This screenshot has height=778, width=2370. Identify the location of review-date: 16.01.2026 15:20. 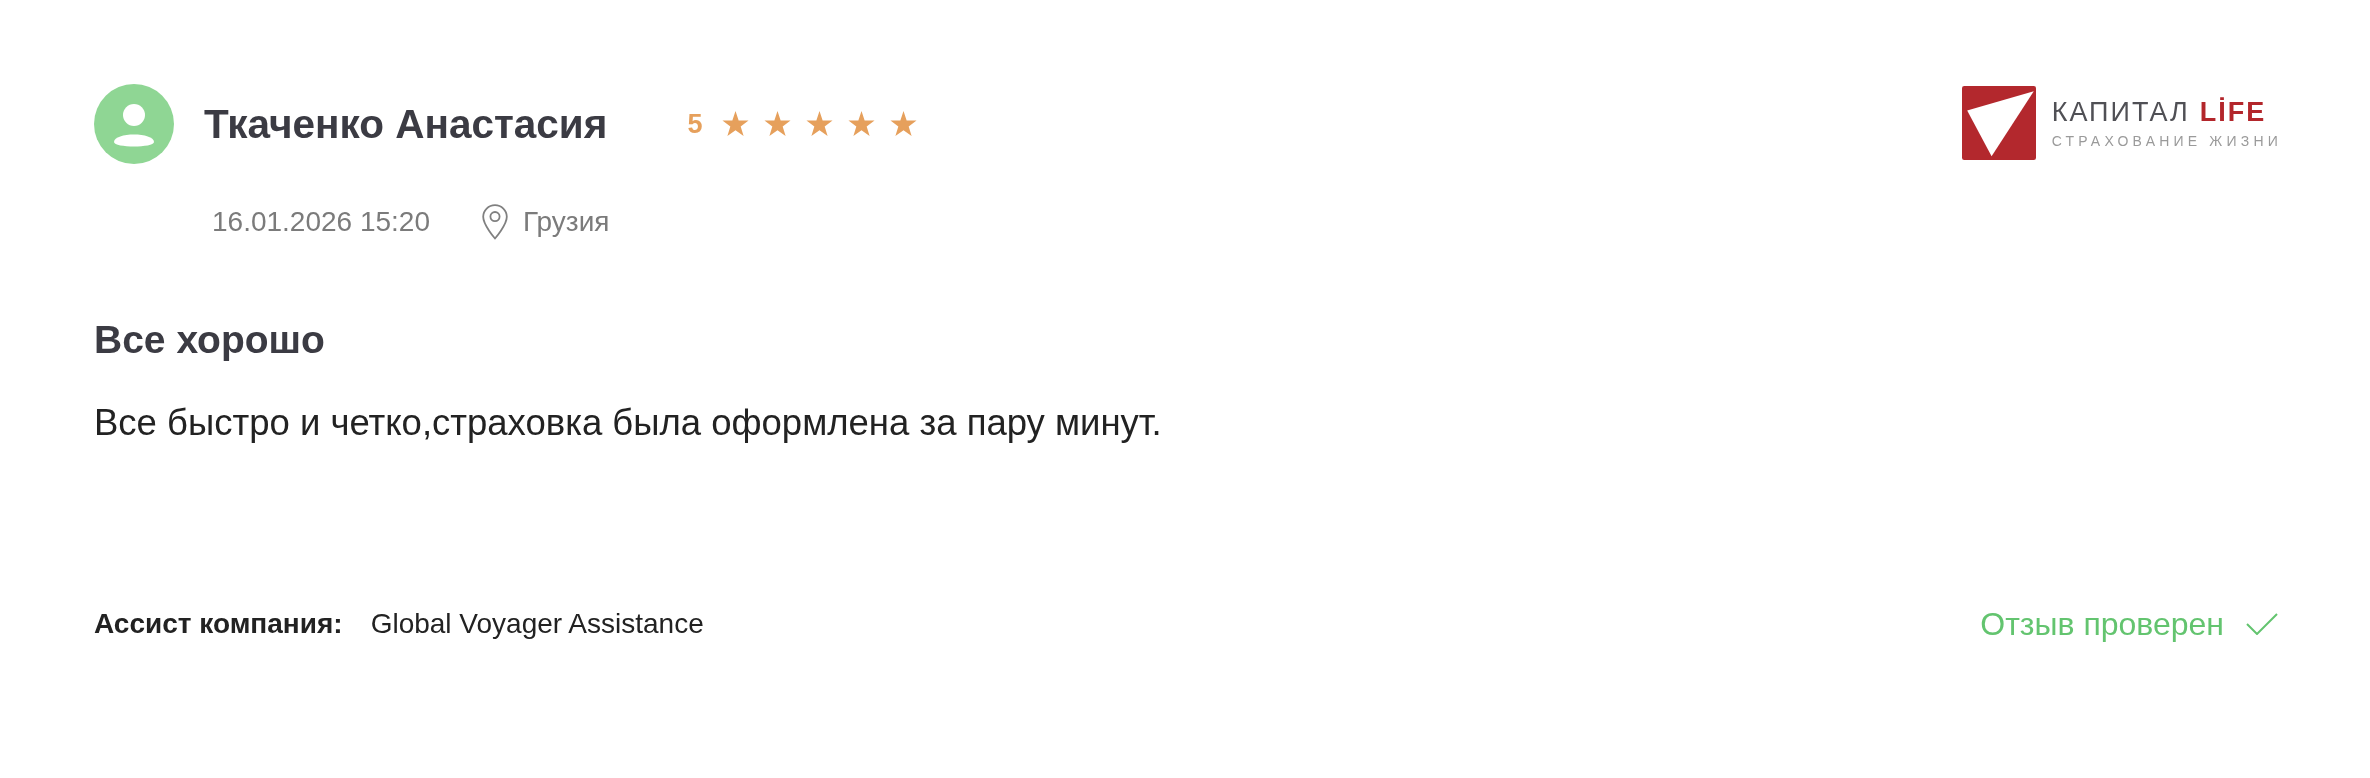
(321, 222).